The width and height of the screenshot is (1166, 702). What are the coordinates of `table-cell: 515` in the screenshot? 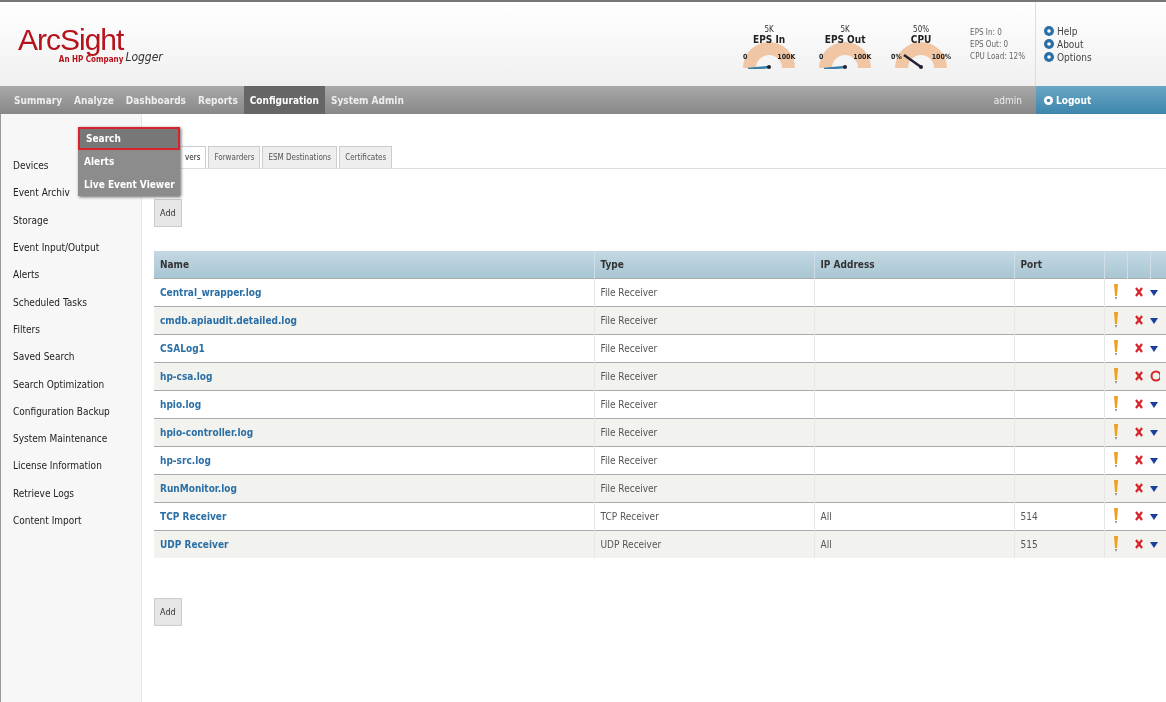 It's located at (1059, 544).